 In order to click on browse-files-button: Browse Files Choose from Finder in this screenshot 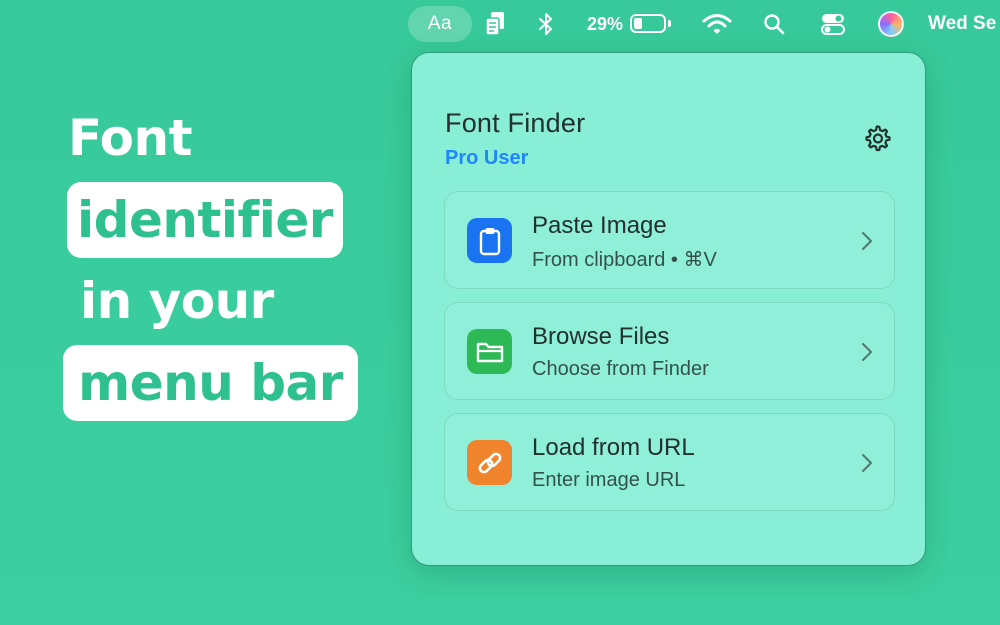, I will do `click(669, 351)`.